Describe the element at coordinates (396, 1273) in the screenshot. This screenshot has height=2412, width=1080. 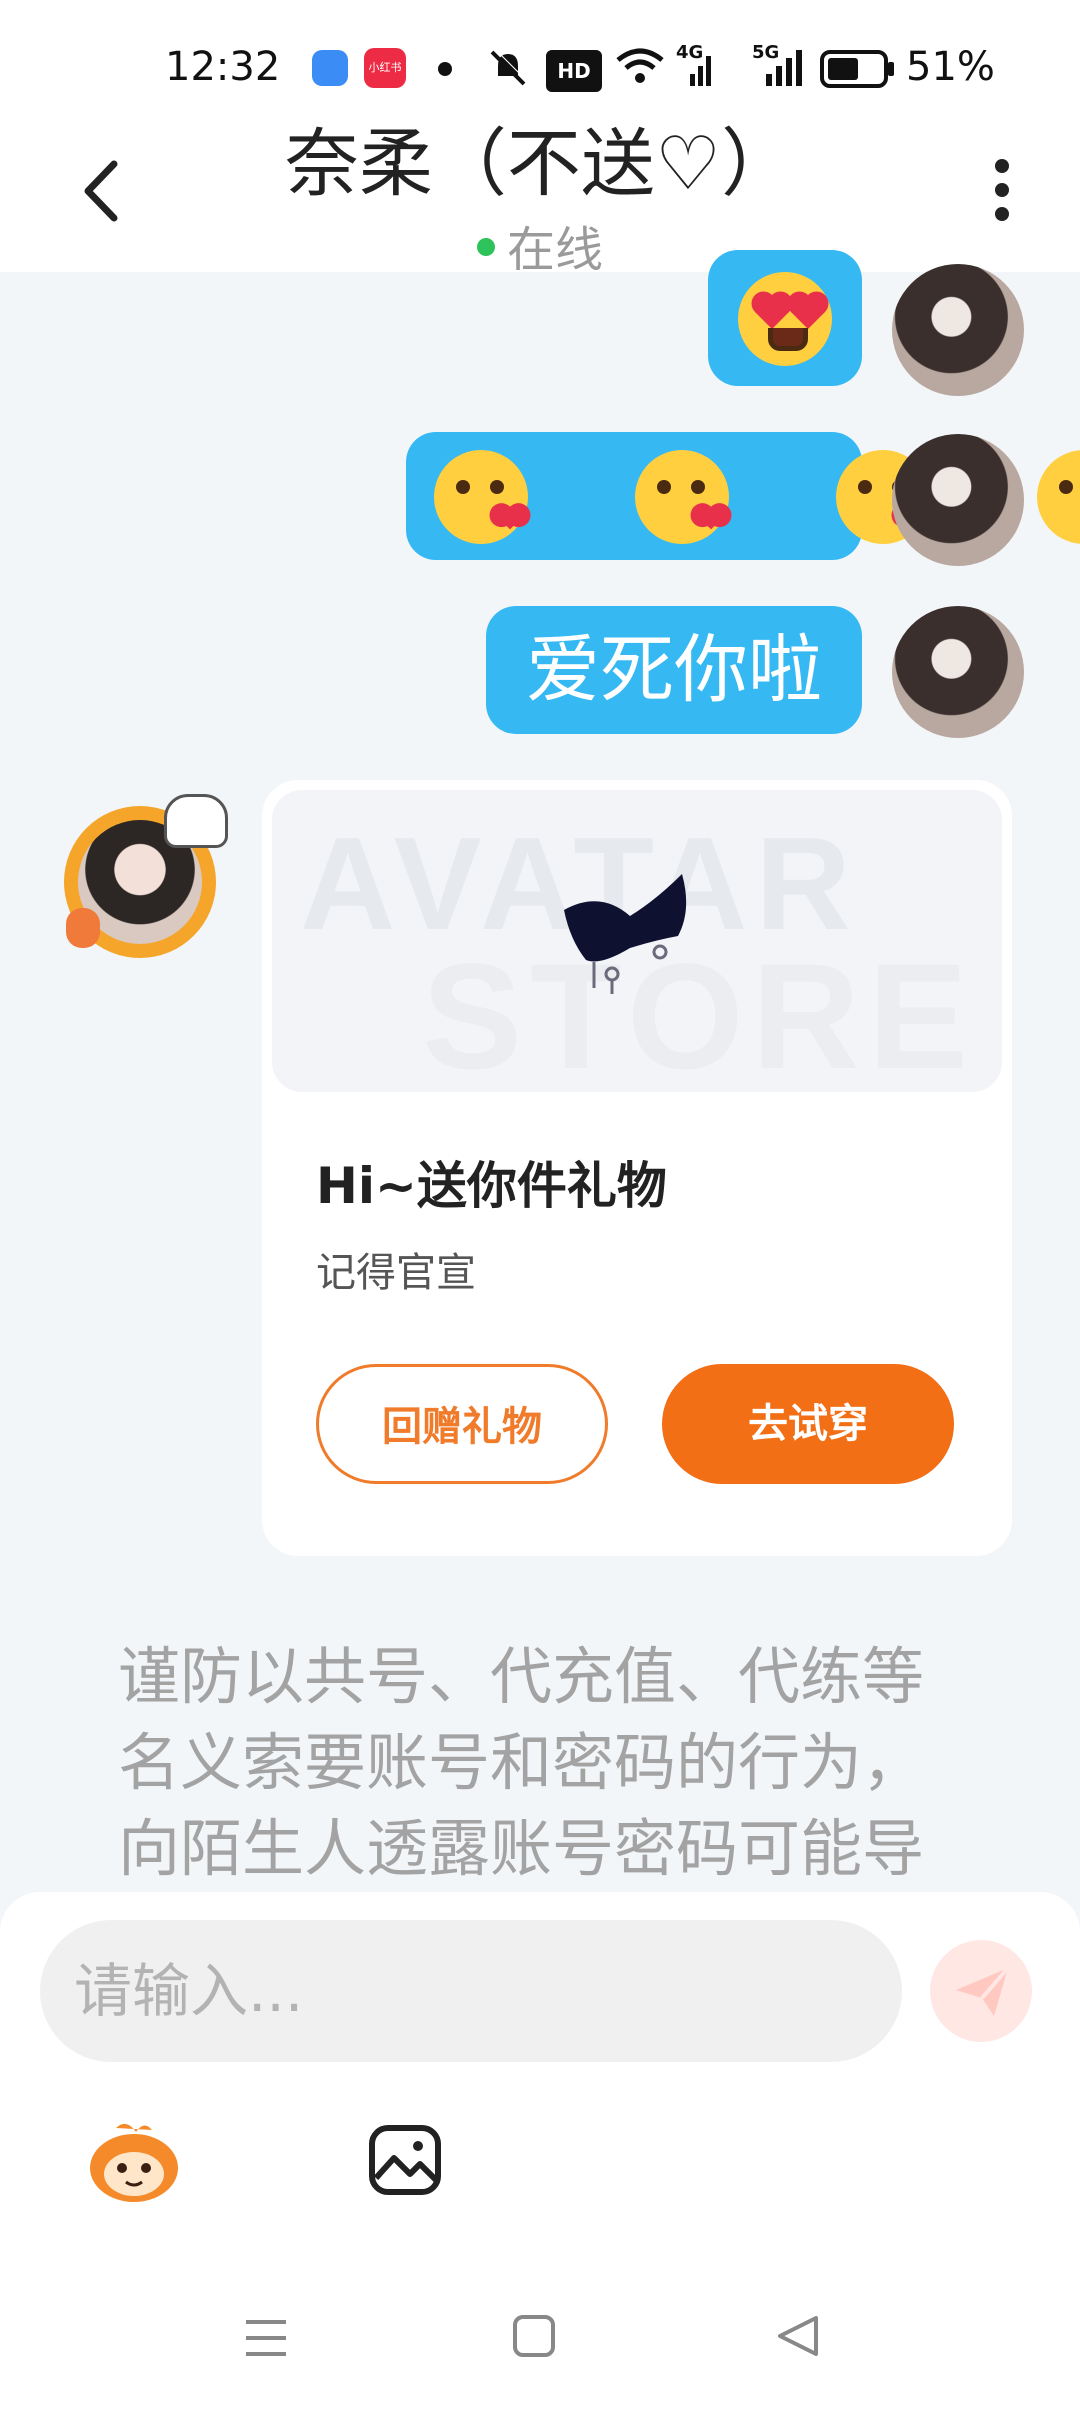
I see `gift-card-subtitle: 记得官宣` at that location.